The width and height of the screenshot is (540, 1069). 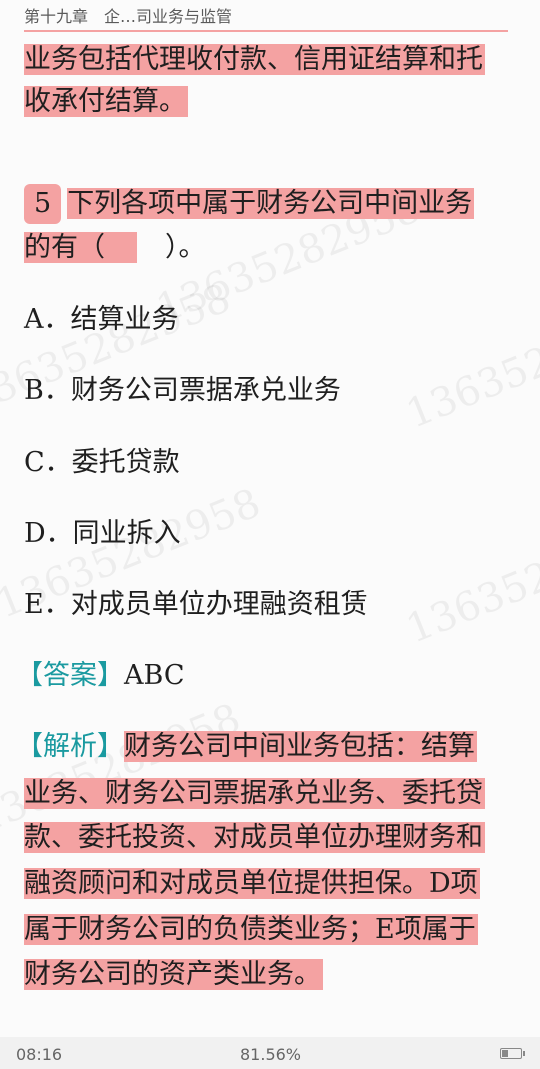 What do you see at coordinates (251, 929) in the screenshot?
I see `explanation-line: 属于财务公司的负债类业务；E项属于` at bounding box center [251, 929].